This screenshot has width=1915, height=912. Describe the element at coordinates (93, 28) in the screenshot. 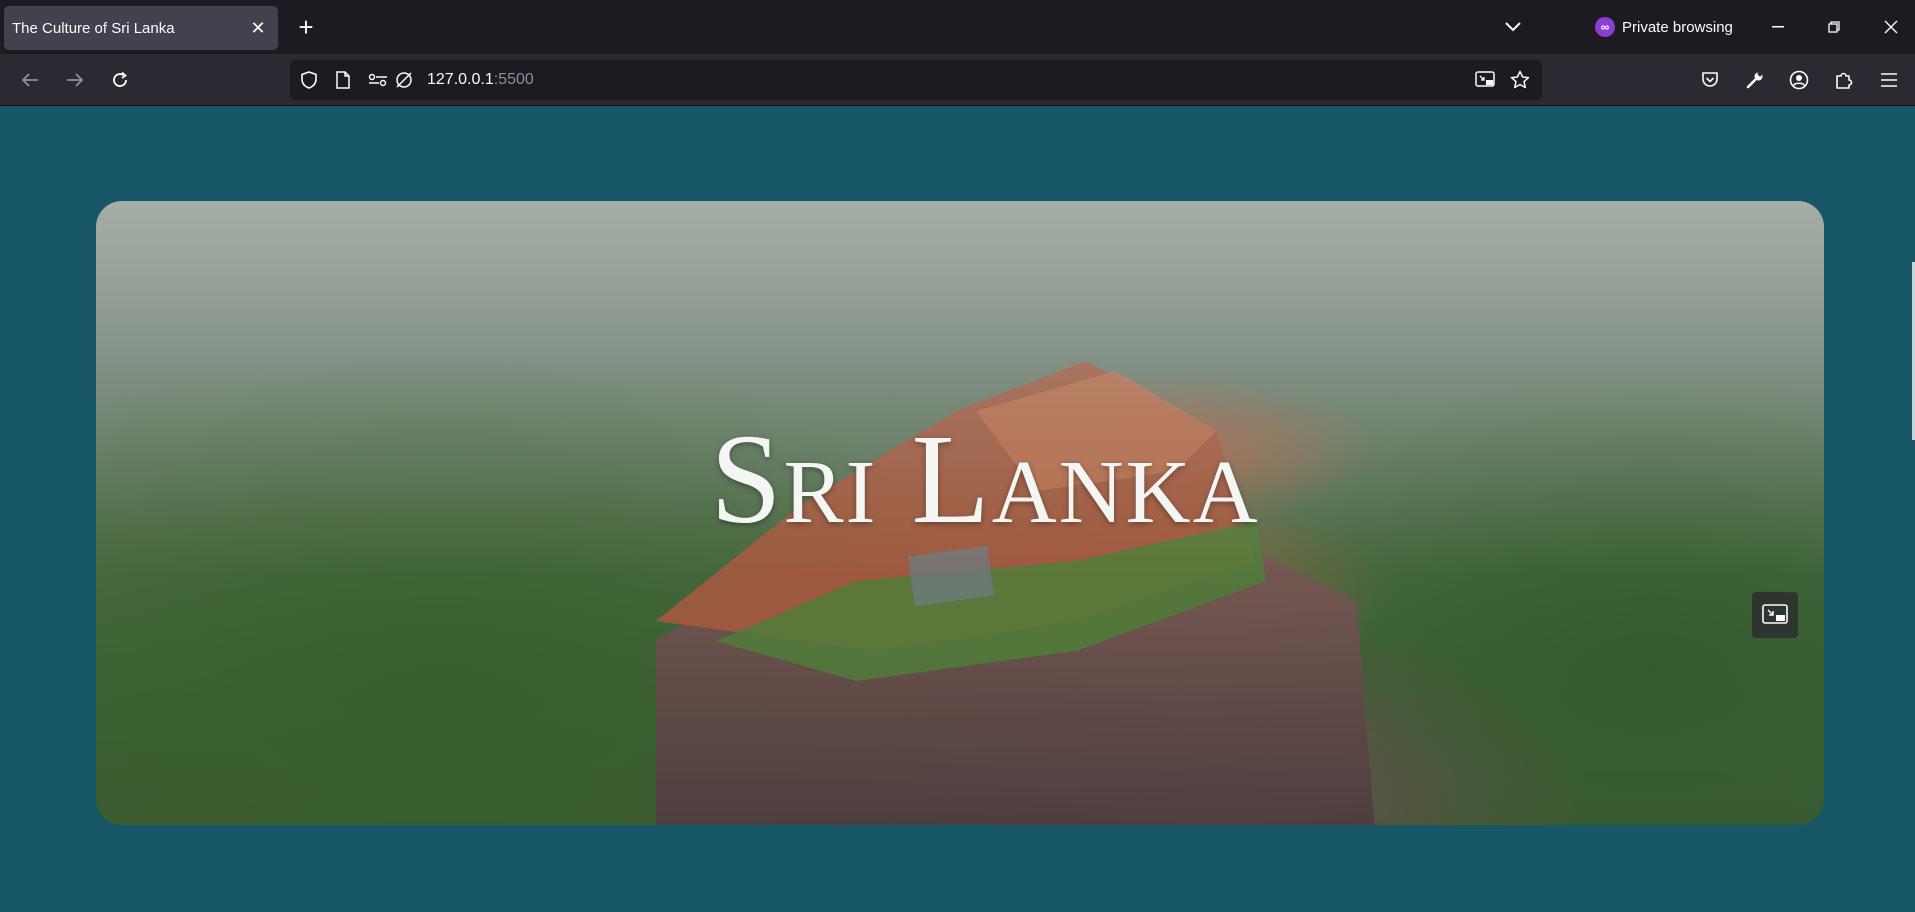

I see `tab-title: The Culture of Sri Lanka` at that location.